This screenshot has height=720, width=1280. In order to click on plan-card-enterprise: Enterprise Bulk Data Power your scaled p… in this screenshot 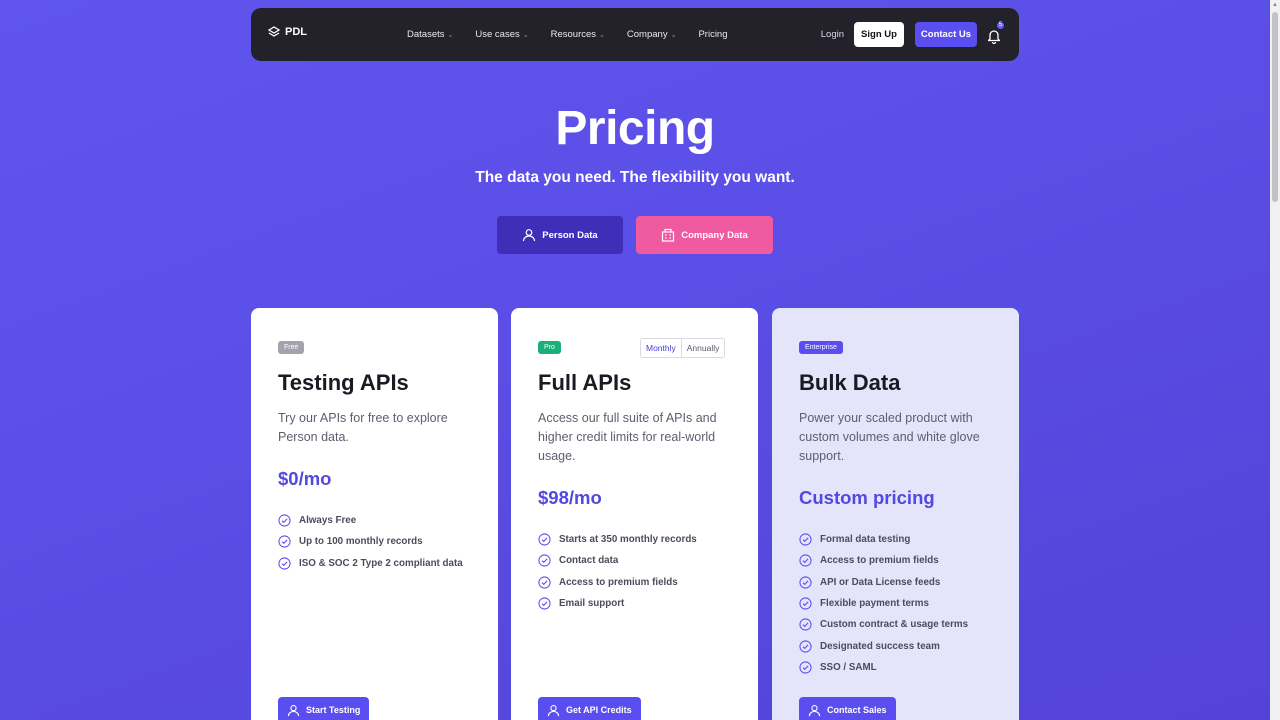, I will do `click(895, 514)`.